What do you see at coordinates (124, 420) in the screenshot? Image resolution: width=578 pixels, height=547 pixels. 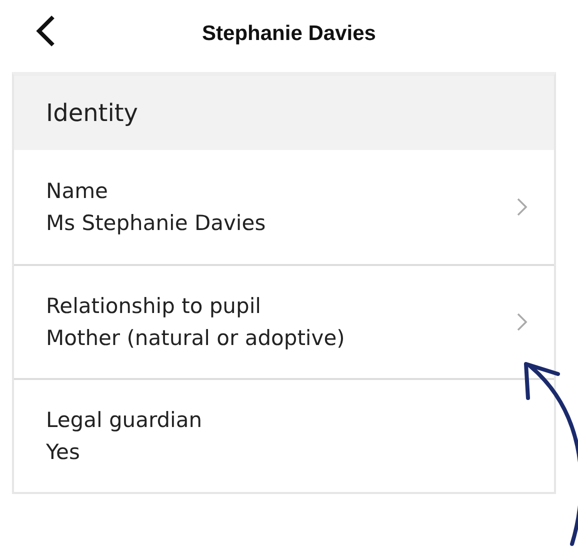 I see `field-label: Legal guardian` at bounding box center [124, 420].